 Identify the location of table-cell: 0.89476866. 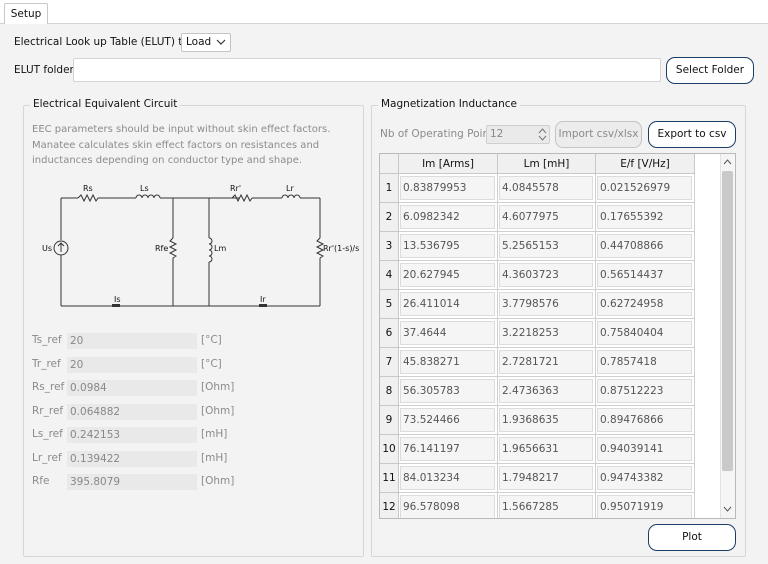
(645, 420).